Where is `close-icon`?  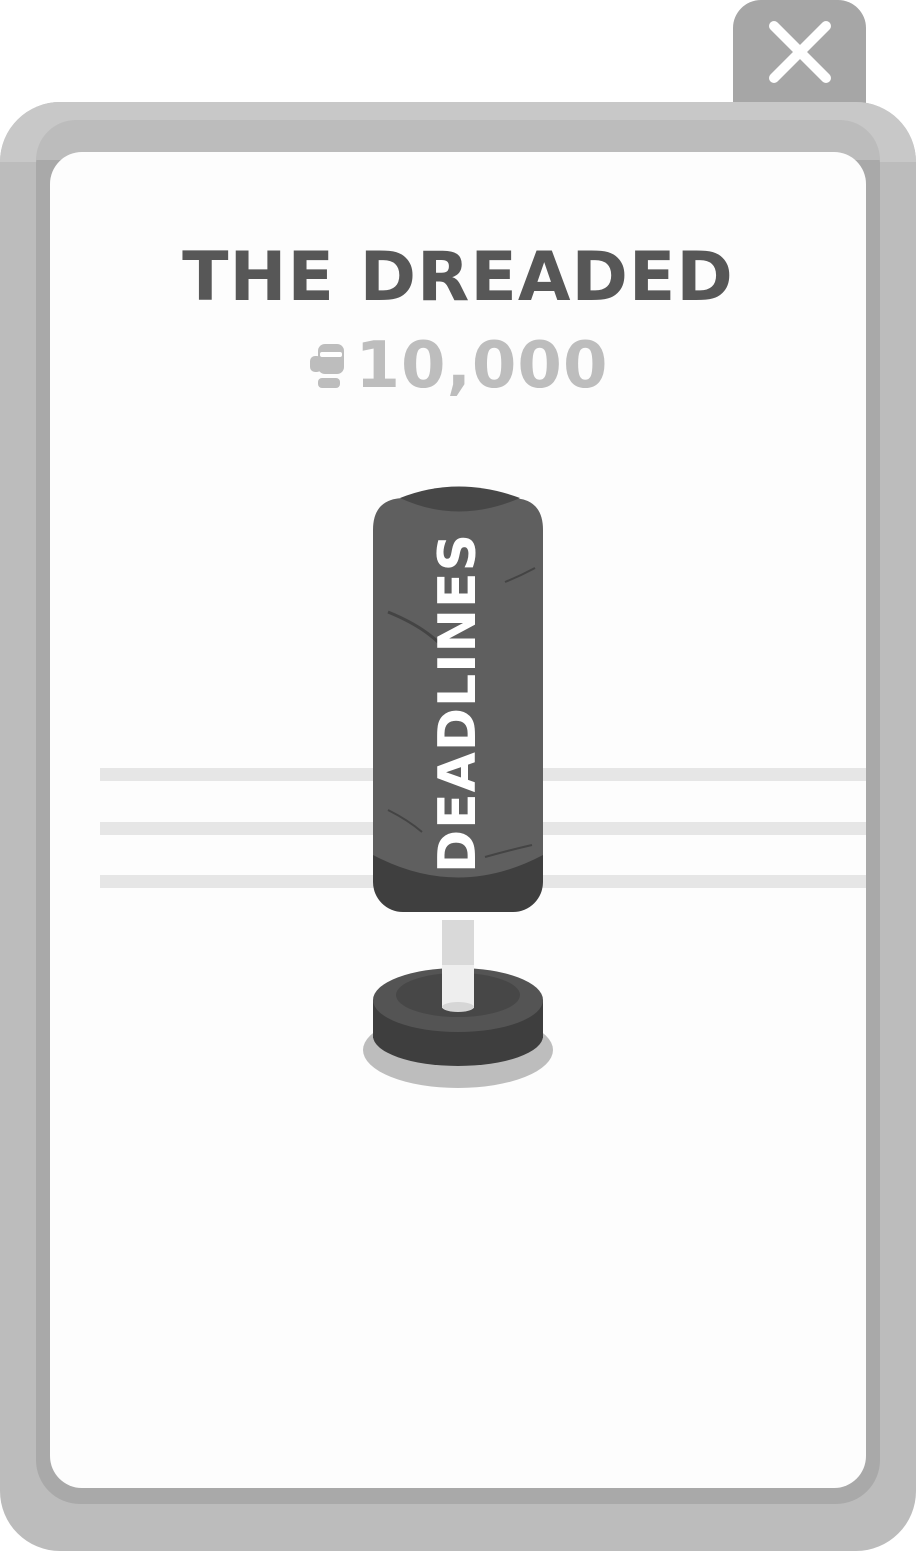
close-icon is located at coordinates (800, 52).